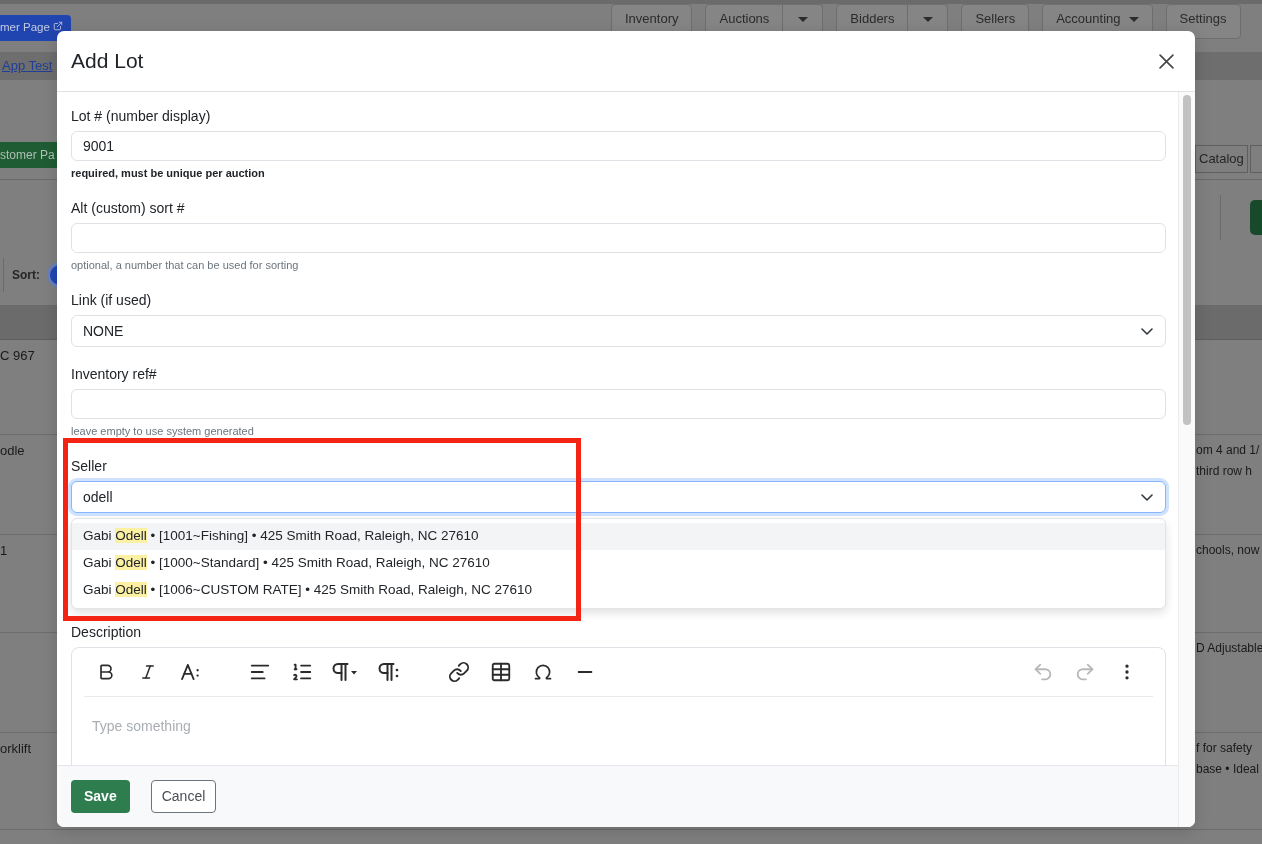 The height and width of the screenshot is (844, 1262). Describe the element at coordinates (107, 61) in the screenshot. I see `dialog-title: Add Lot` at that location.